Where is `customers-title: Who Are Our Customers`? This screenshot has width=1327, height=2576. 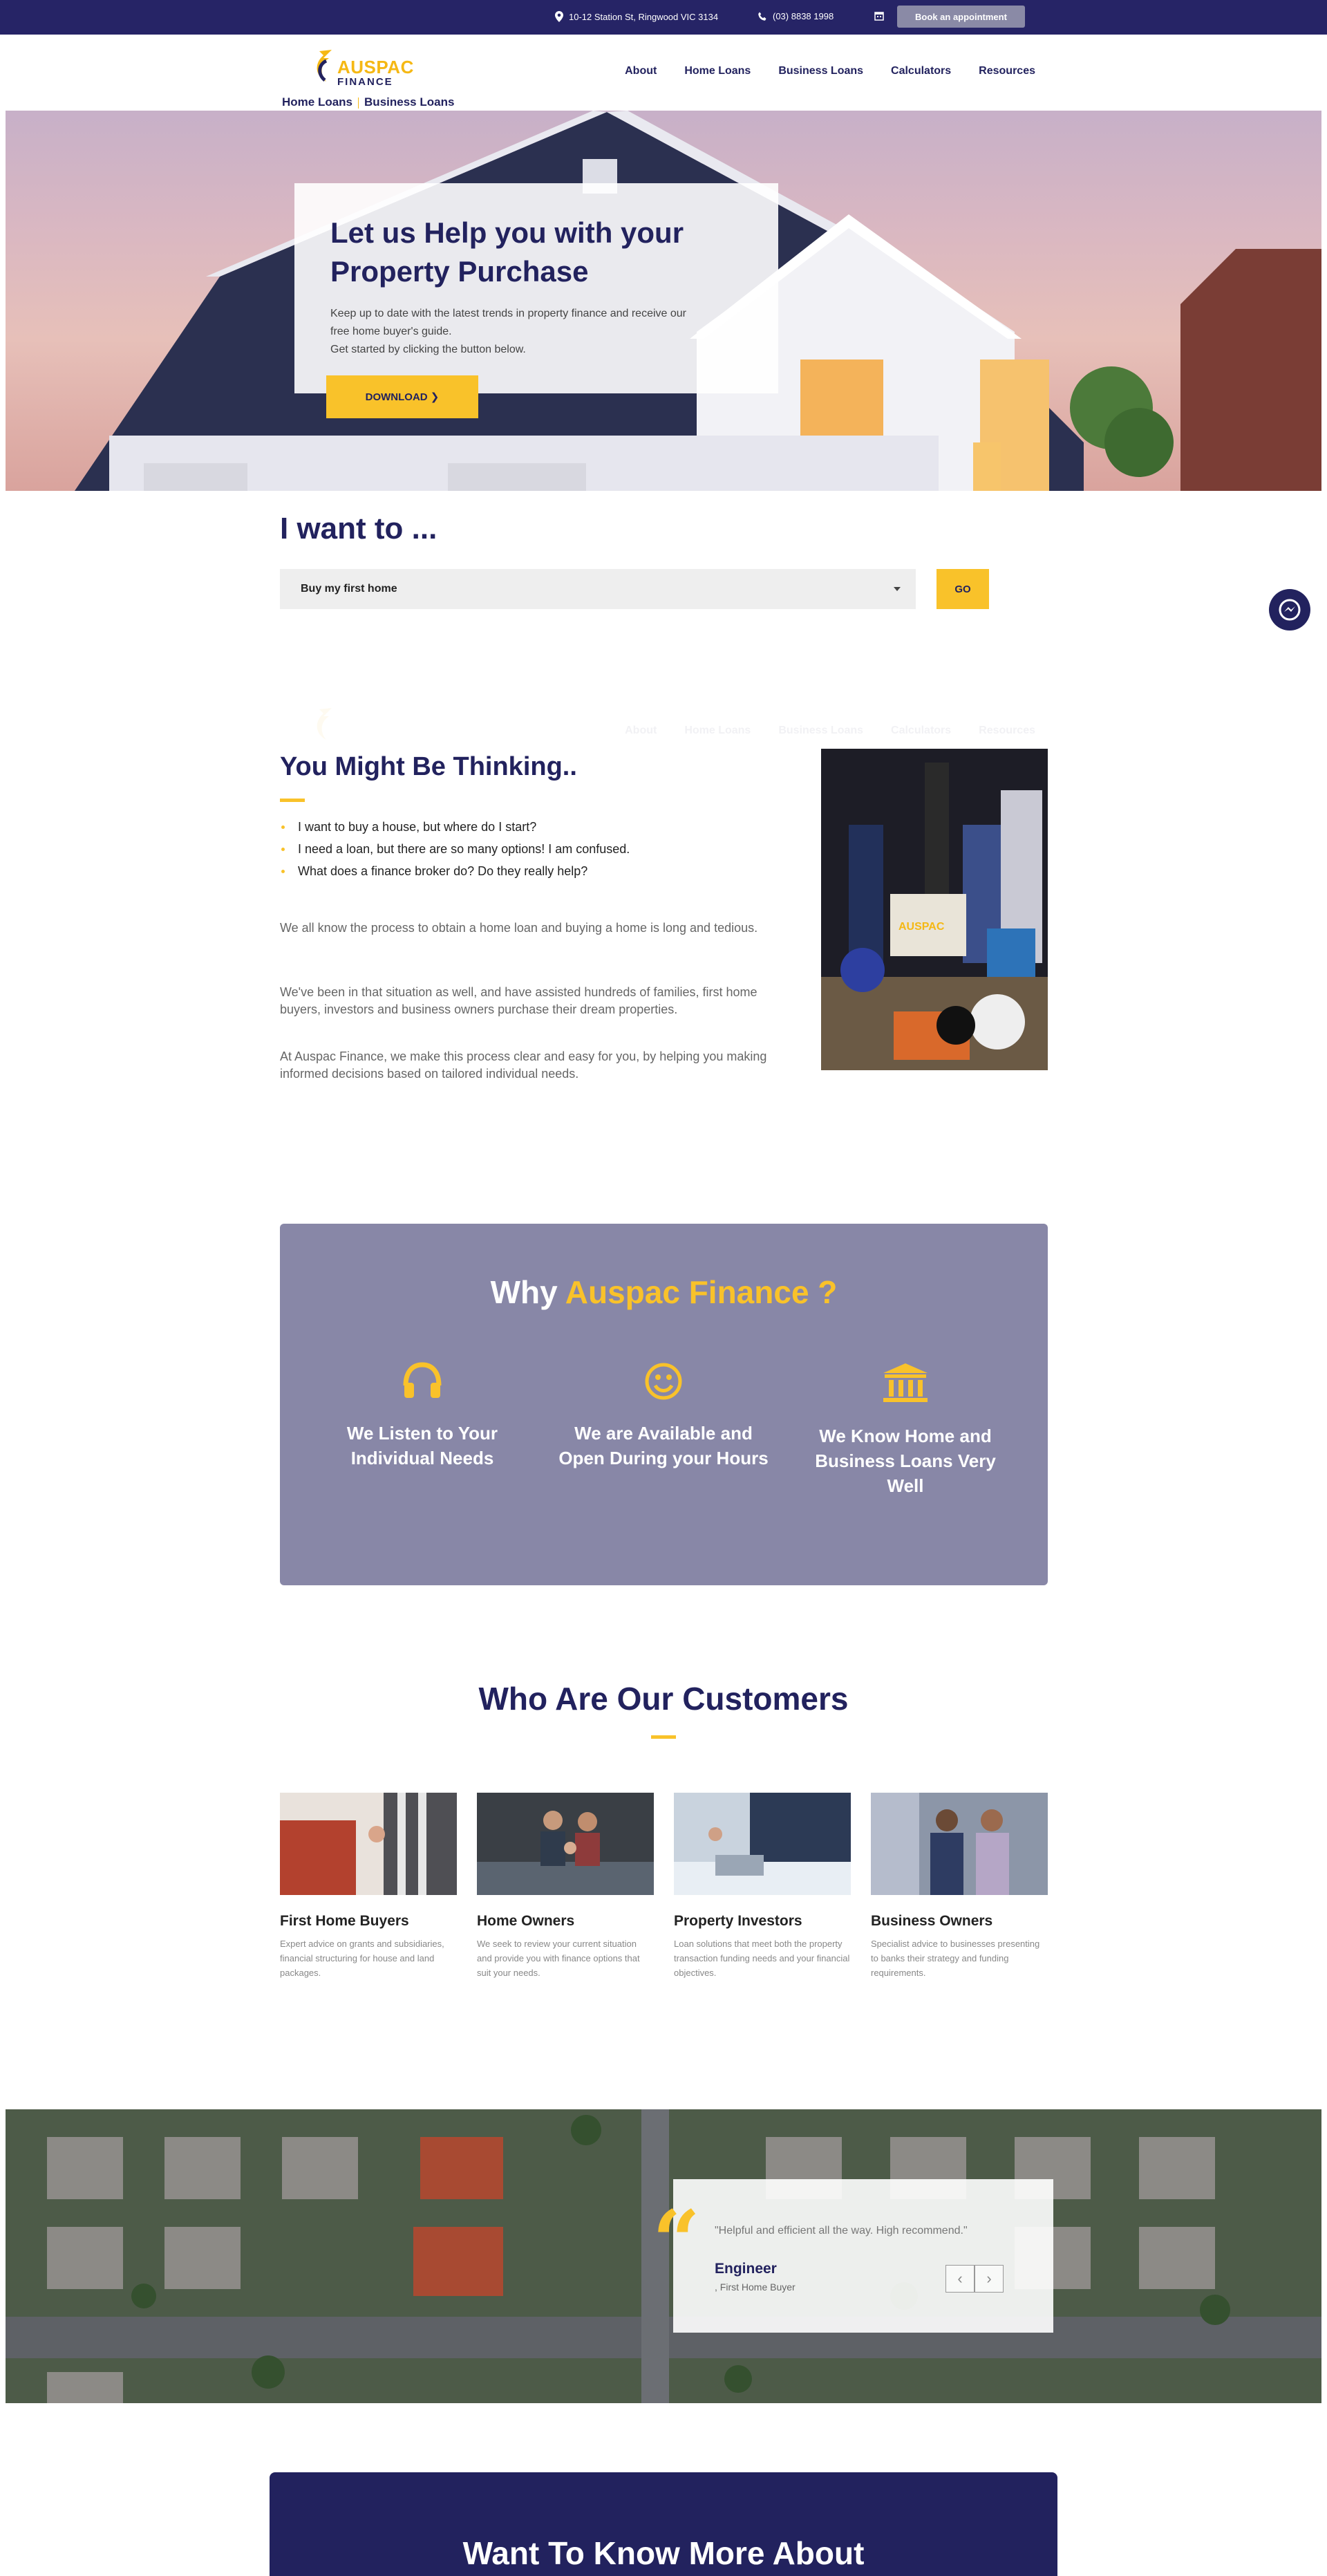 customers-title: Who Are Our Customers is located at coordinates (663, 1699).